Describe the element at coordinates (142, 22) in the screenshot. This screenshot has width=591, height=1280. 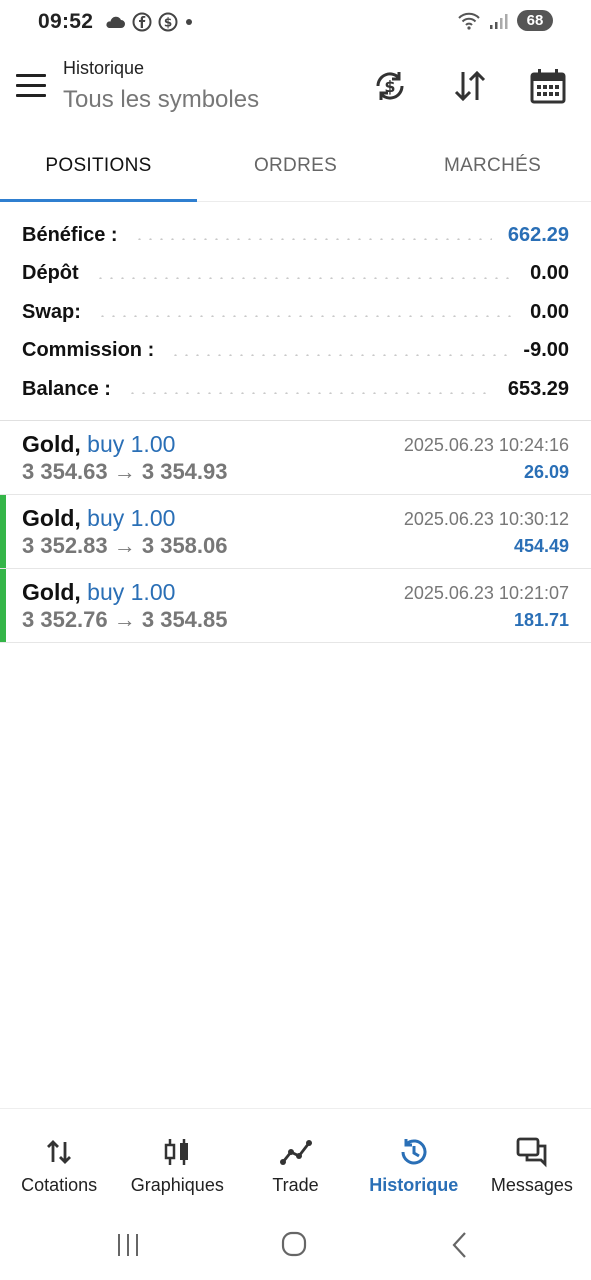
I see `facebook-icon` at that location.